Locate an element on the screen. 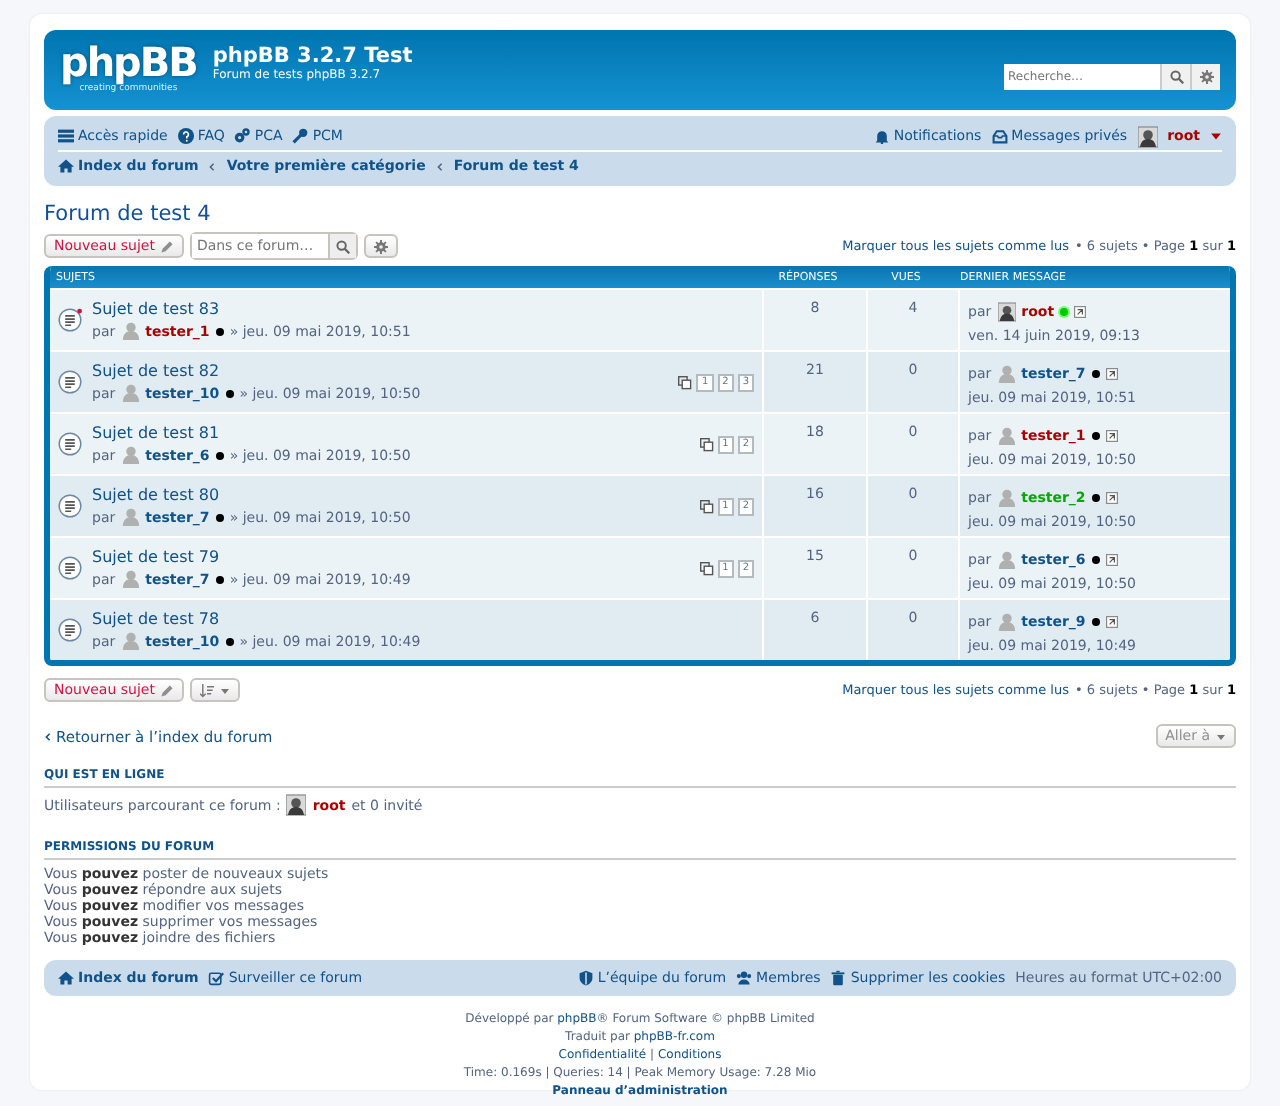  checkbox-icon is located at coordinates (216, 978).